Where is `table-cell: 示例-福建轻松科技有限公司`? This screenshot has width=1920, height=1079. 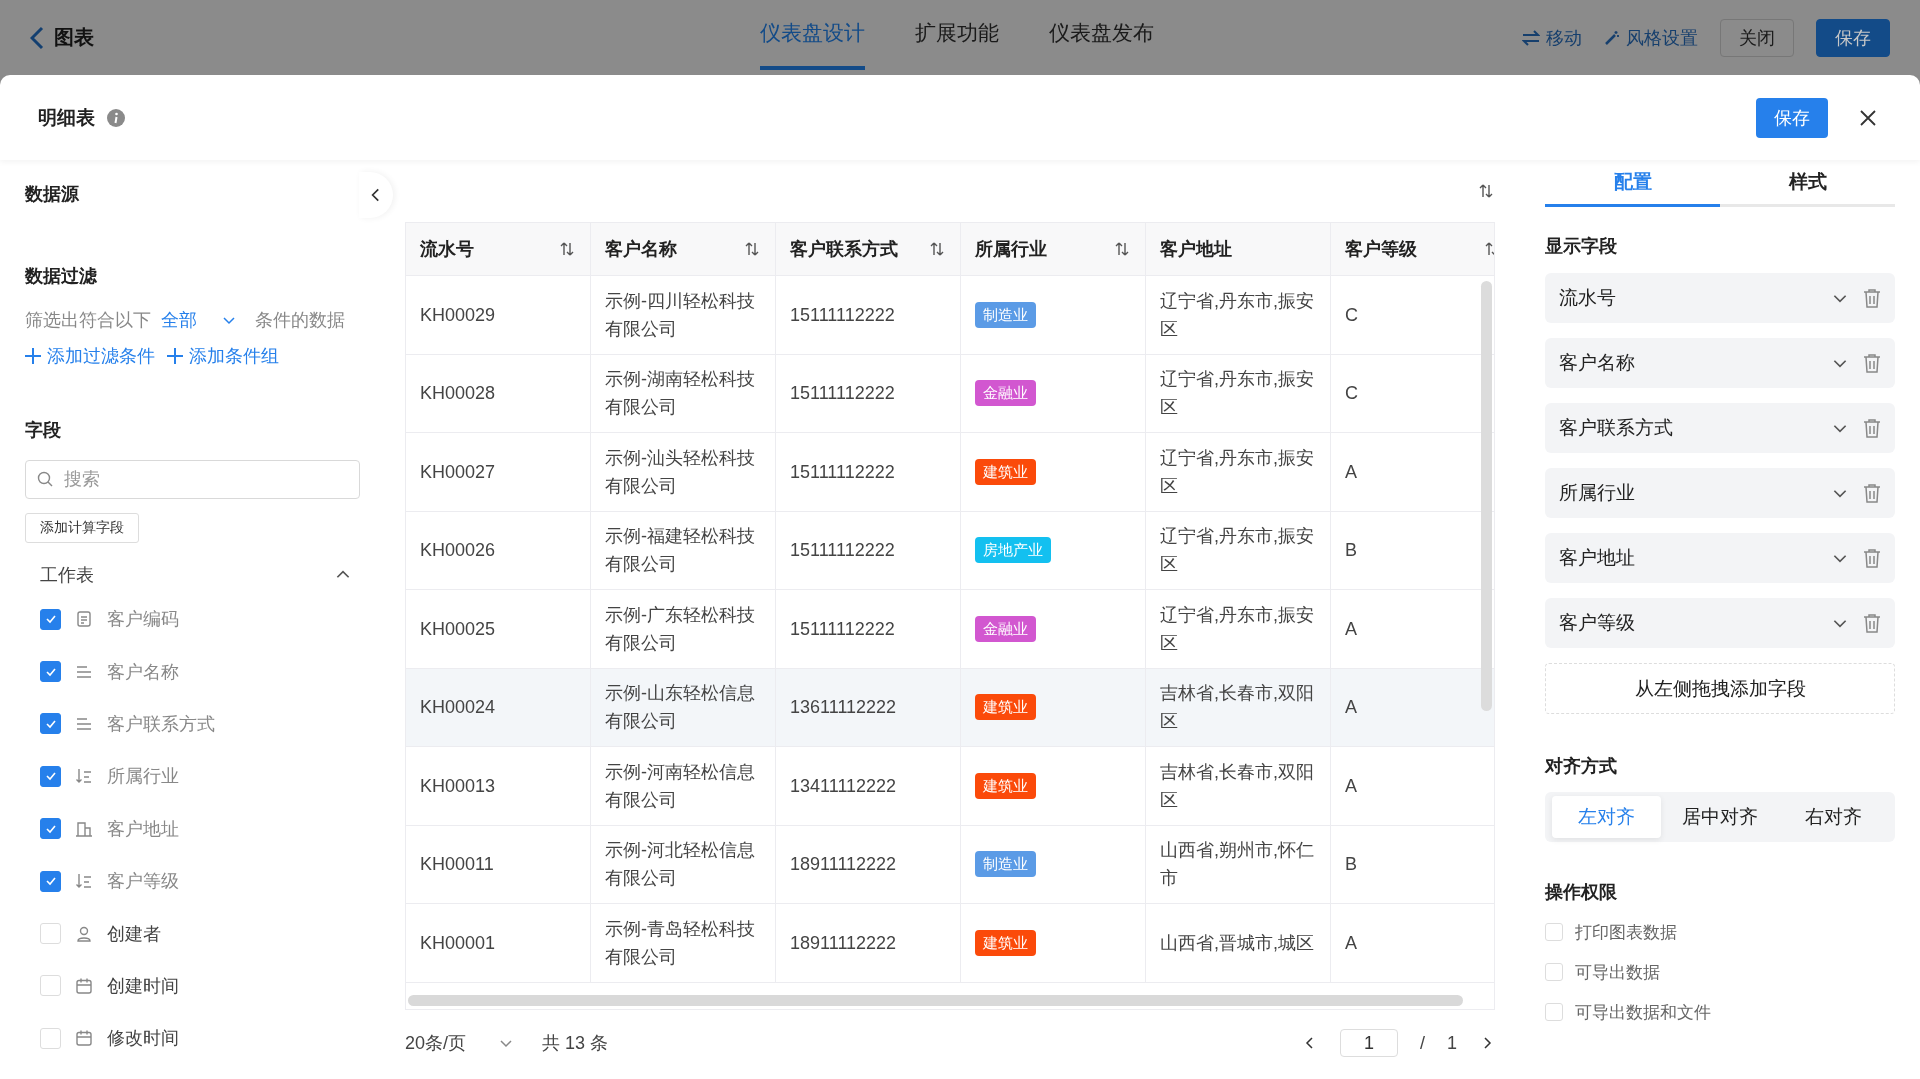 table-cell: 示例-福建轻松科技有限公司 is located at coordinates (683, 550).